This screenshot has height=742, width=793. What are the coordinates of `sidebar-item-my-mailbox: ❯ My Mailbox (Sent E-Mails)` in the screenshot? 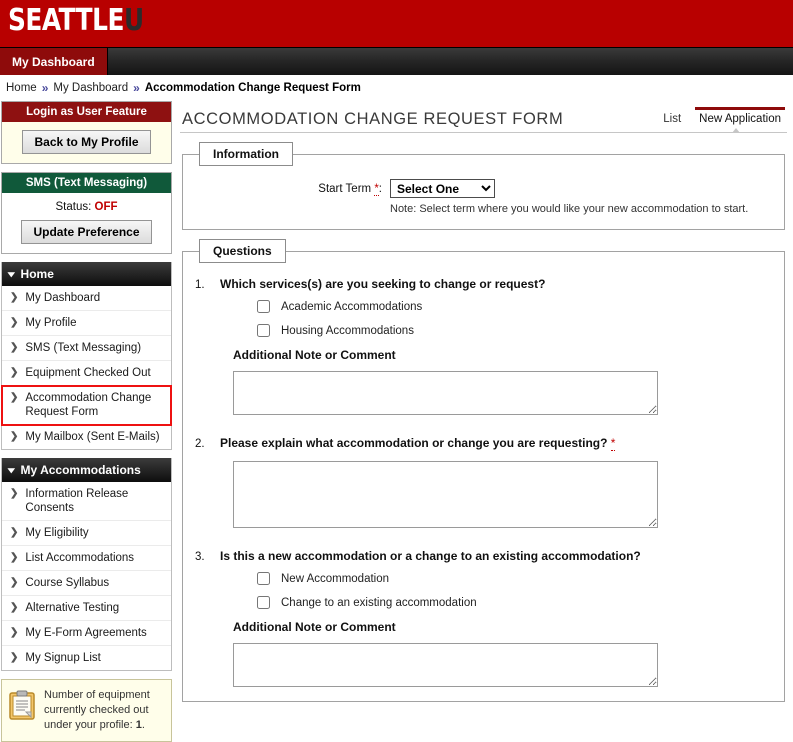 It's located at (86, 437).